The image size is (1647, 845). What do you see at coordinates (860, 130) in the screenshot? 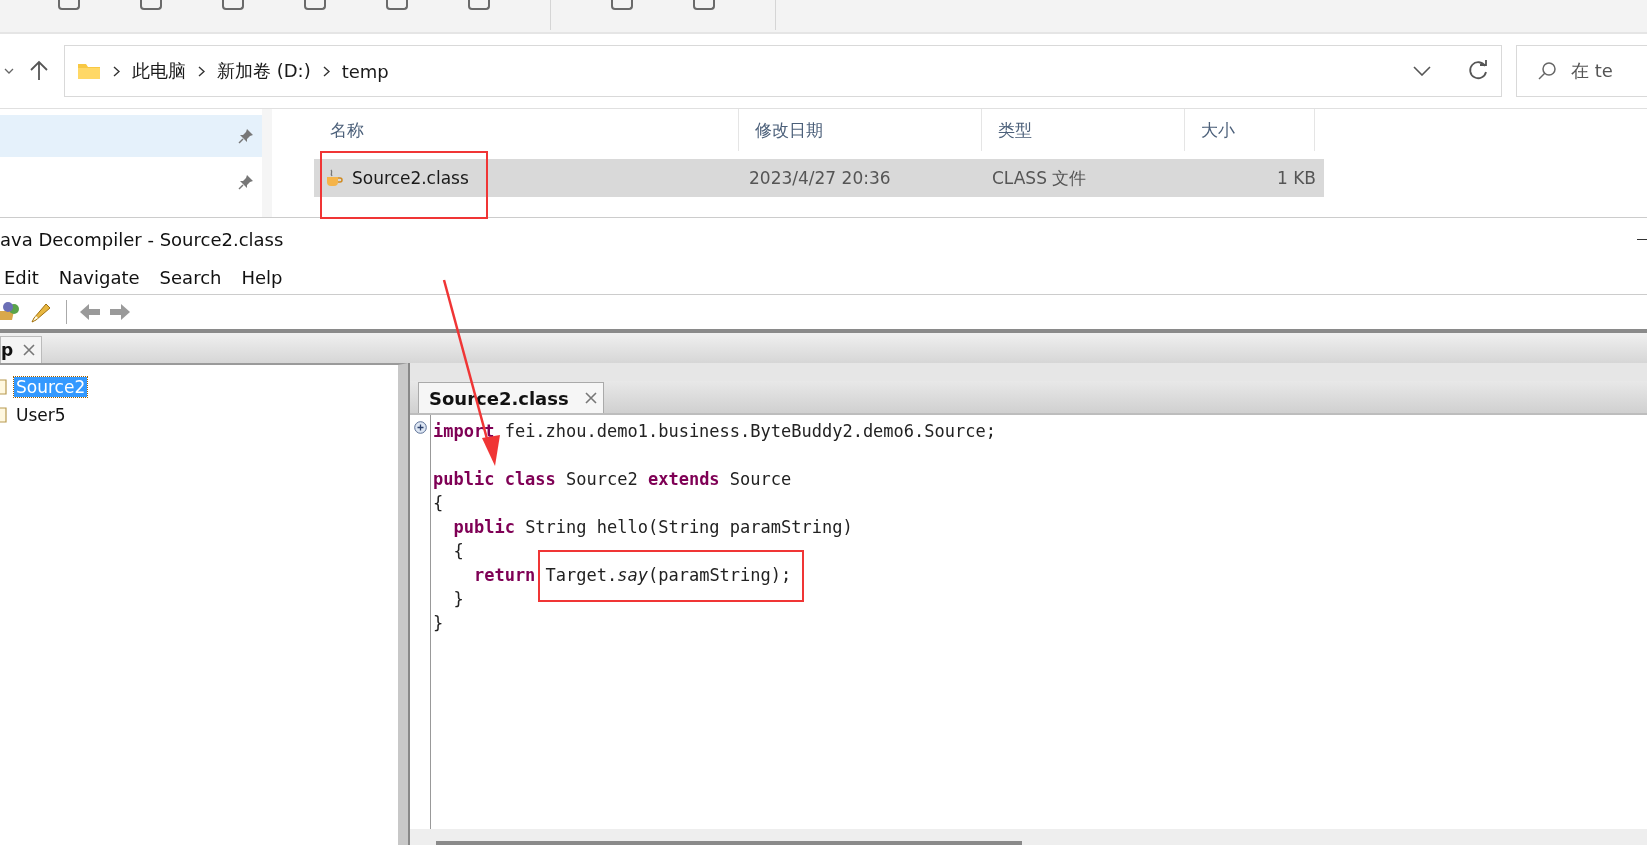
I see `column-header: 修改日期` at bounding box center [860, 130].